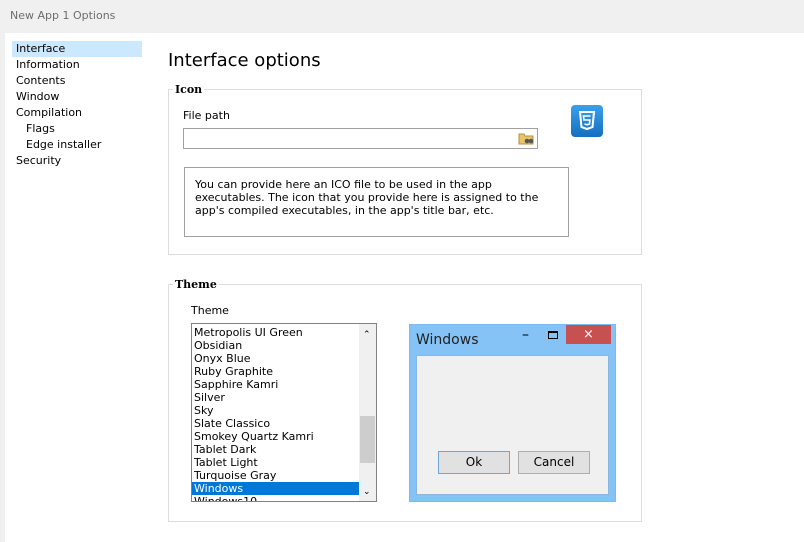  What do you see at coordinates (206, 115) in the screenshot?
I see `file-path-label: File path` at bounding box center [206, 115].